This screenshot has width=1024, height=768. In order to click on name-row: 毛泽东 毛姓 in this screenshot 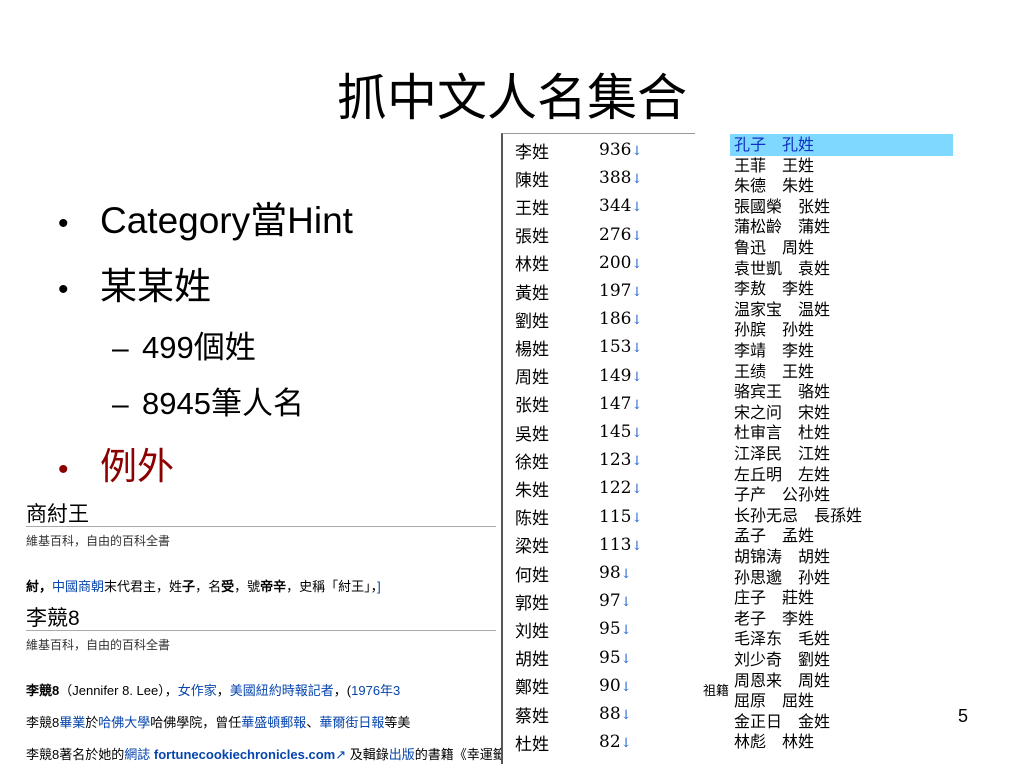, I will do `click(782, 639)`.